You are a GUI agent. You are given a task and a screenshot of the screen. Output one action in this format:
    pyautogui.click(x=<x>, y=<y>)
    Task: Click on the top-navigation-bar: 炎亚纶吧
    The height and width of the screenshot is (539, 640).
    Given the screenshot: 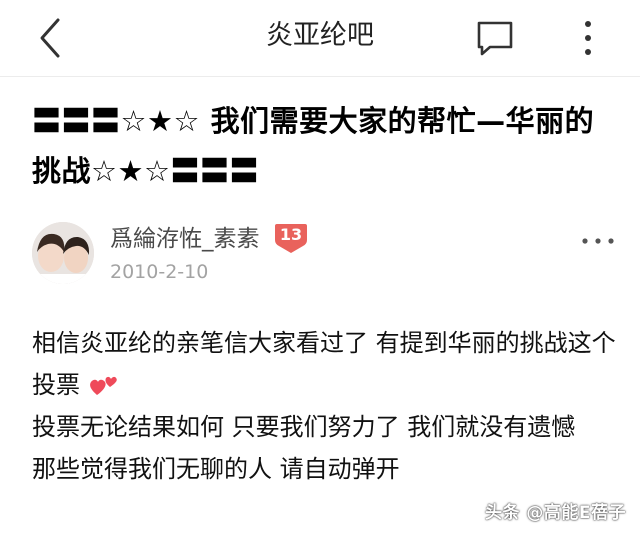 What is the action you would take?
    pyautogui.click(x=320, y=38)
    